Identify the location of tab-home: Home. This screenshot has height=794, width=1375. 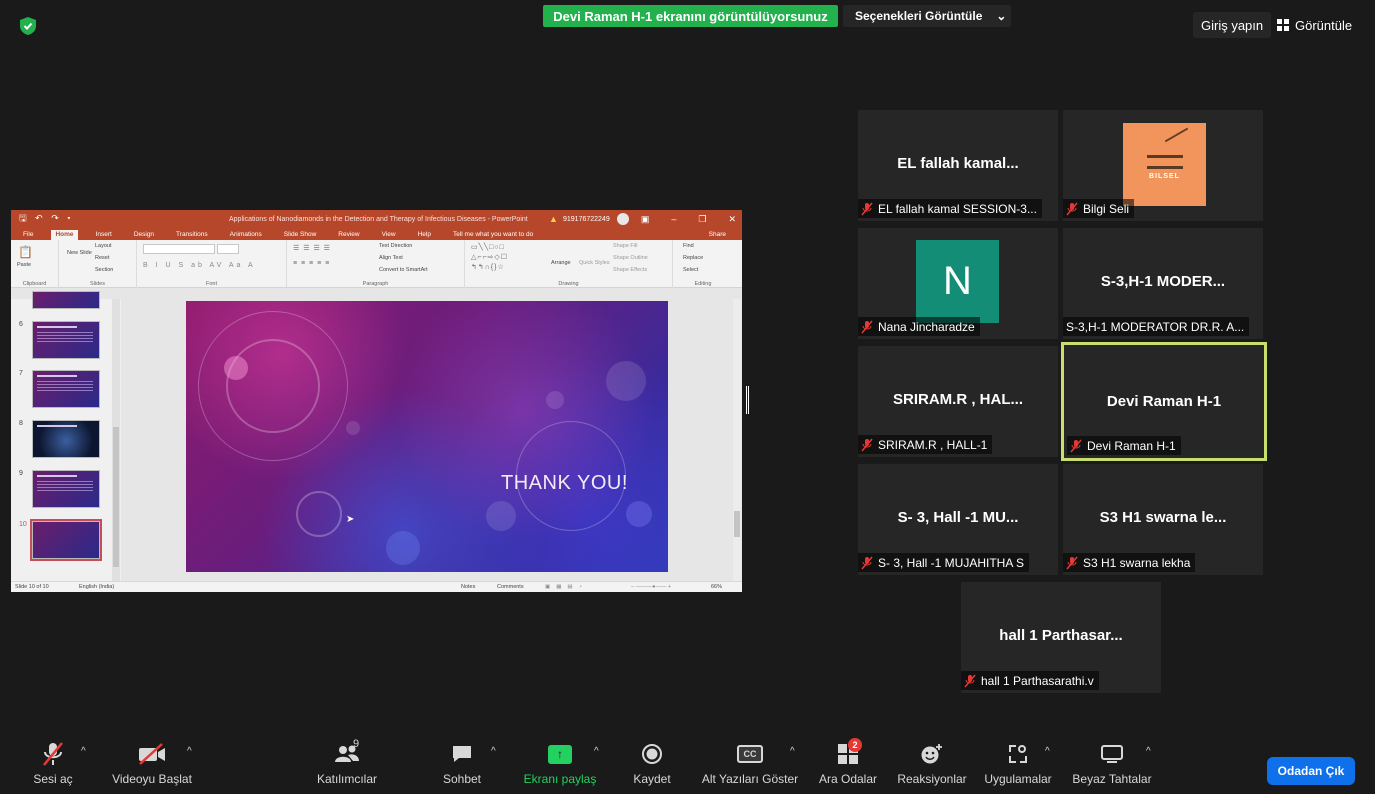
(64, 235).